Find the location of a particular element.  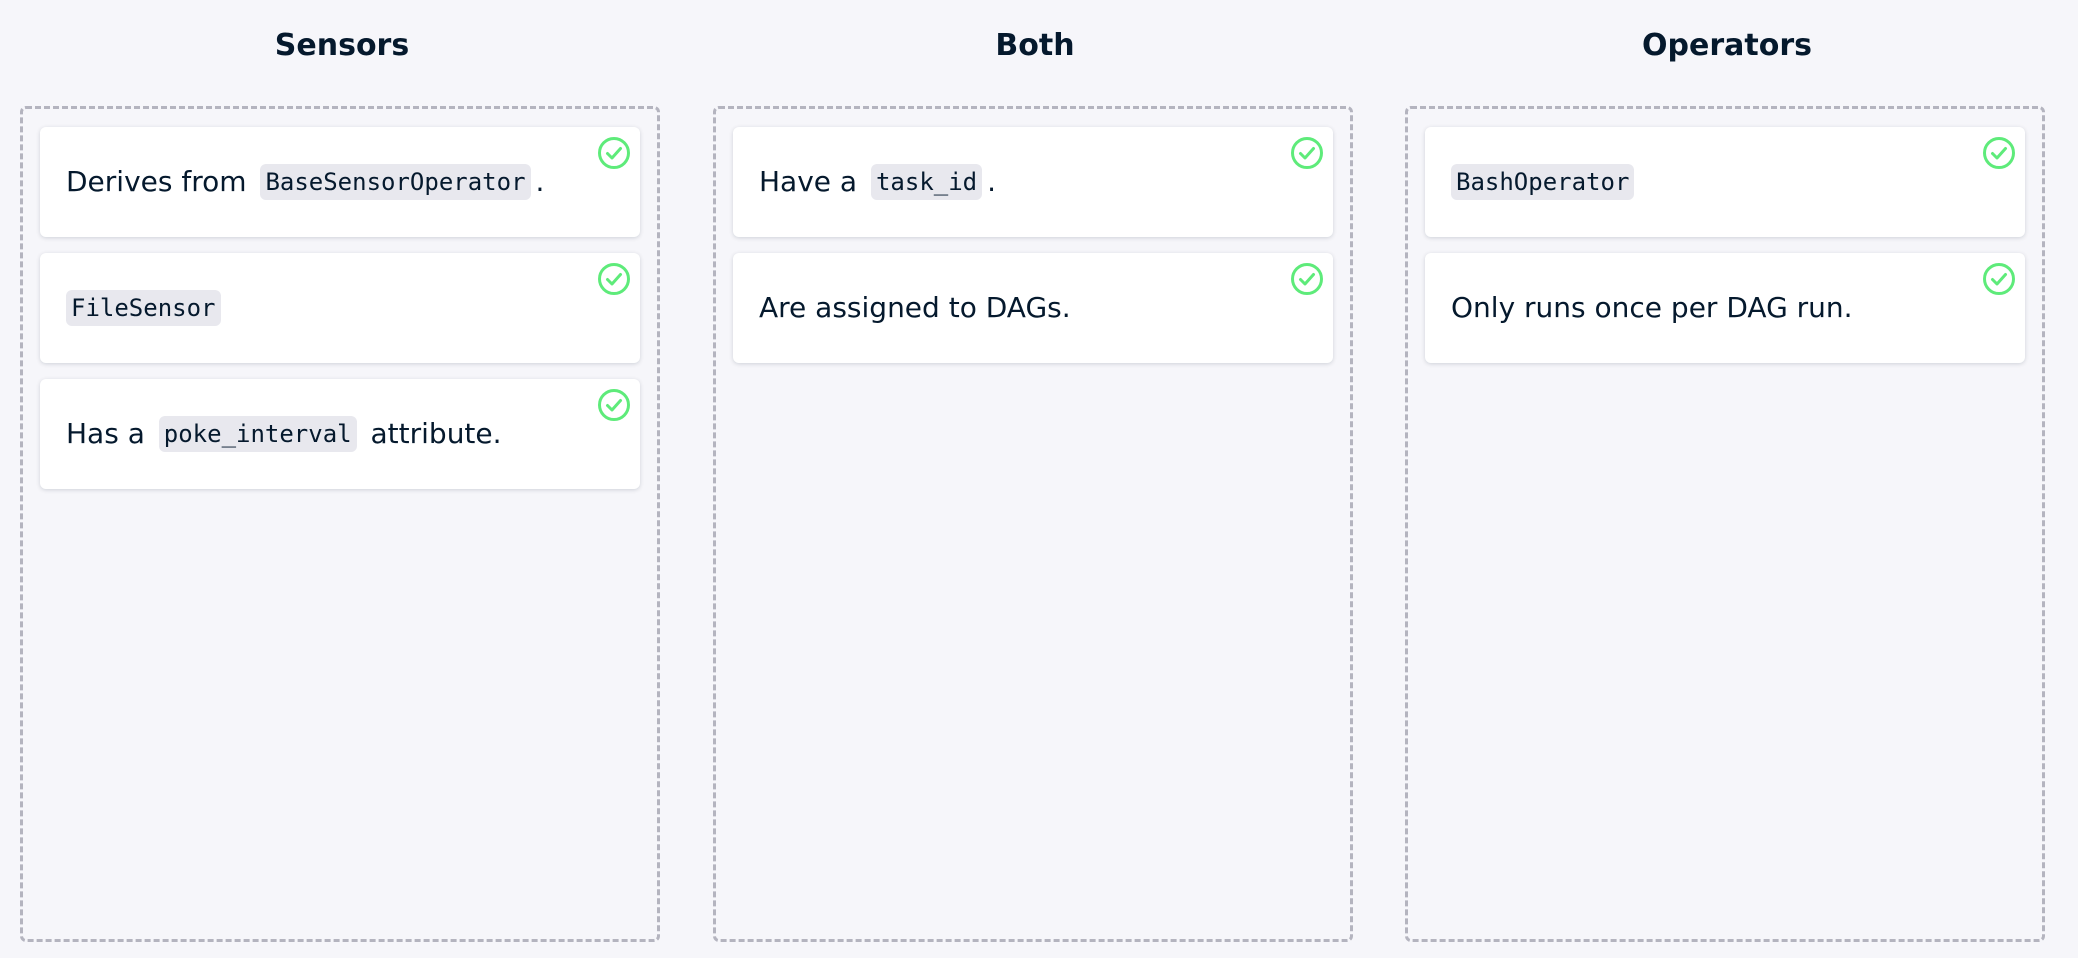

card-text: Has a poke_interval attribute. is located at coordinates (284, 434).